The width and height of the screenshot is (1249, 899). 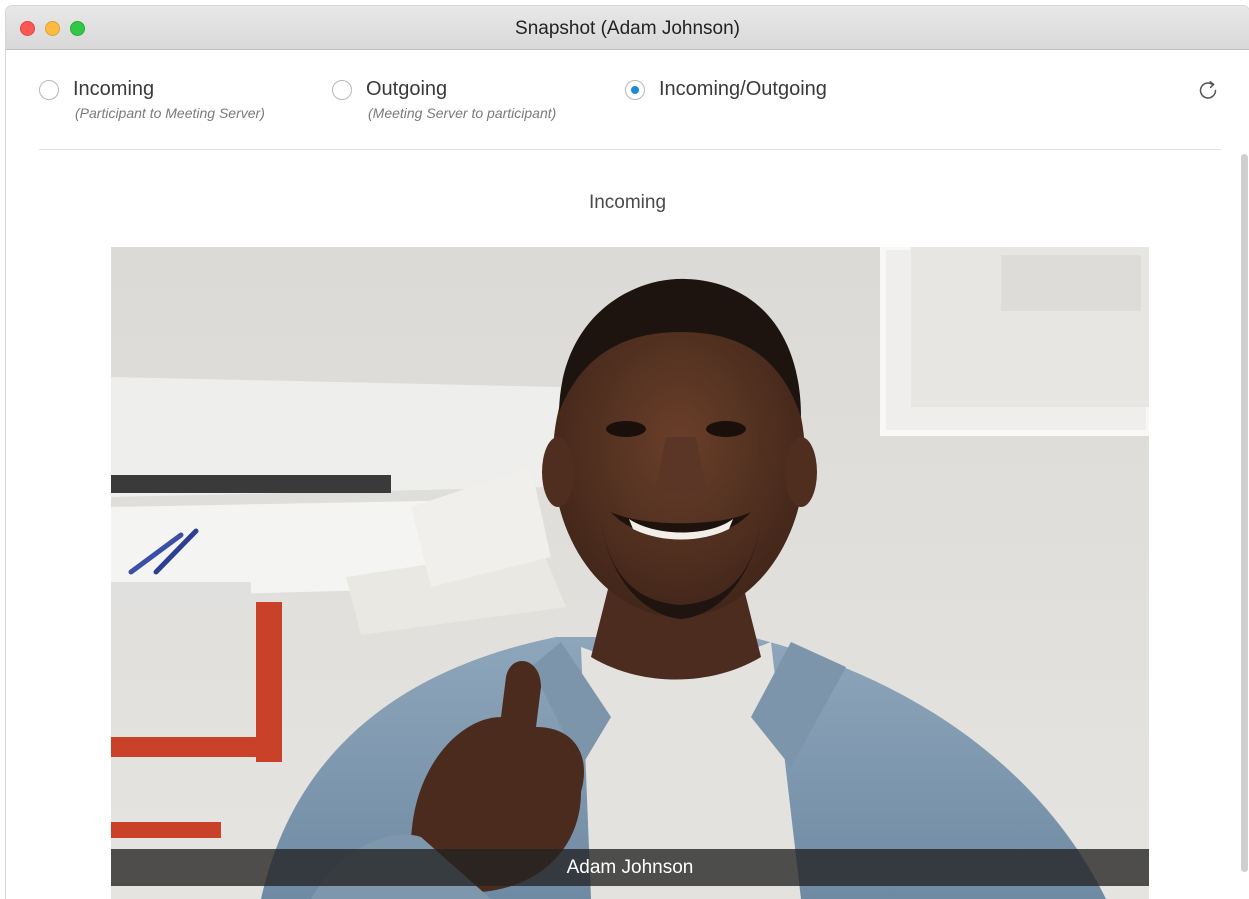 I want to click on radio-selected-dot, so click(x=635, y=90).